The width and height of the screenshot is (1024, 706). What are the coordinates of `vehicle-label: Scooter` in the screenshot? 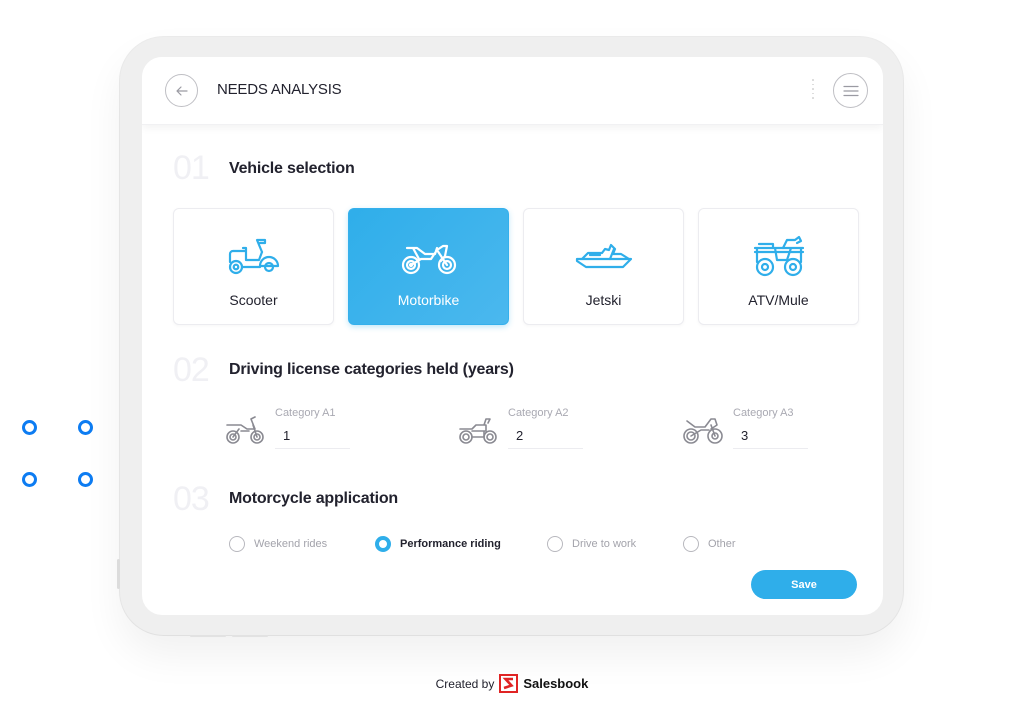 It's located at (253, 300).